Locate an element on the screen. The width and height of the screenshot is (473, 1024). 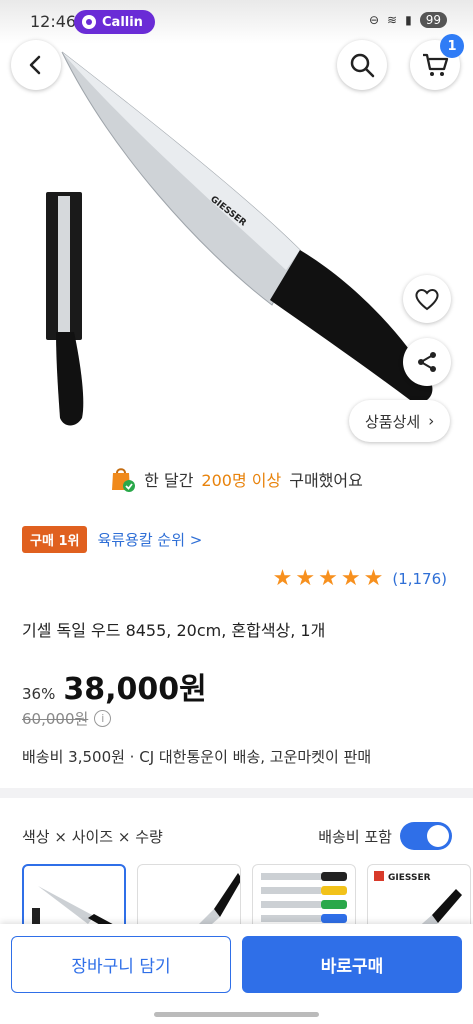
category-rank-link: 육류용칼 순위 > is located at coordinates (149, 539).